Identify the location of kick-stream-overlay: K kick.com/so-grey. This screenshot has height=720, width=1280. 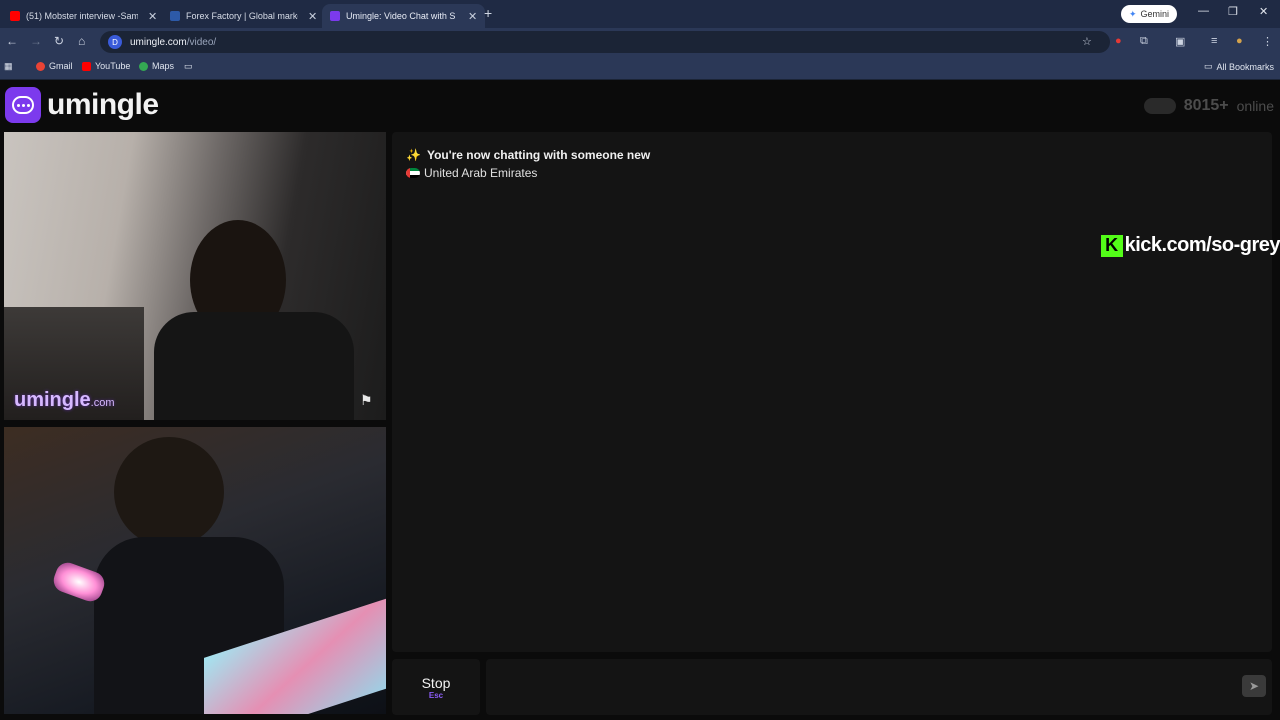
(1190, 245).